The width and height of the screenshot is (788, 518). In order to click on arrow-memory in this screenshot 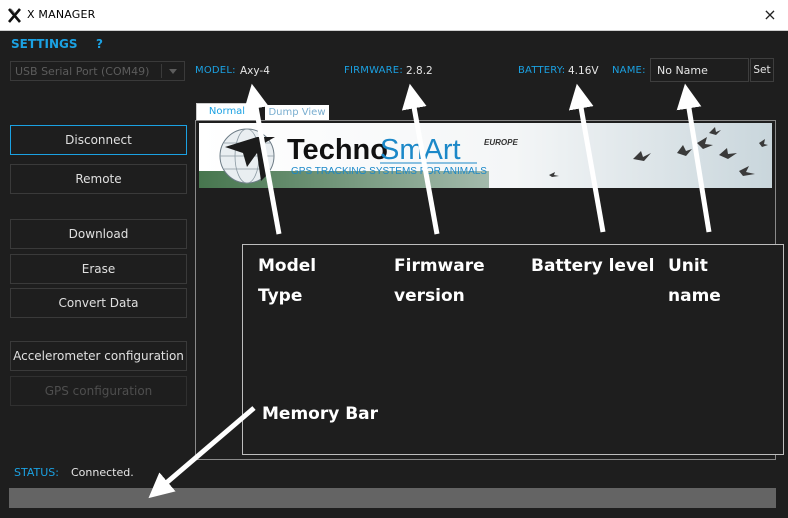, I will do `click(202, 452)`.